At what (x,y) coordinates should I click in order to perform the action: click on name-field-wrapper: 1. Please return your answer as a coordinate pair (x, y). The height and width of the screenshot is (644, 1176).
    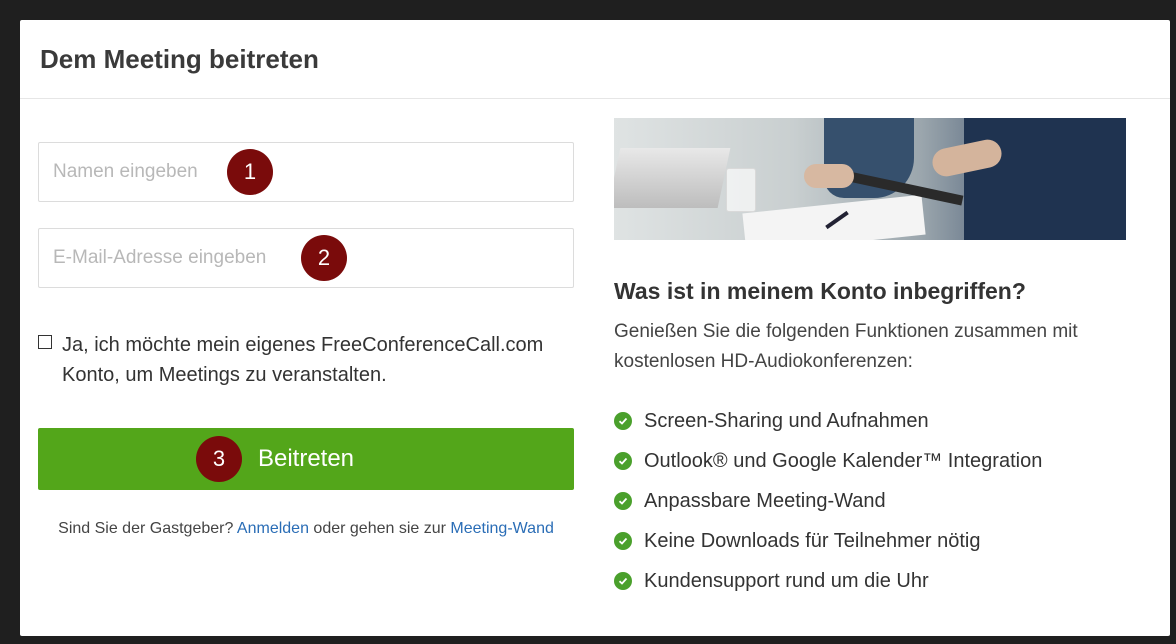
    Looking at the image, I should click on (306, 172).